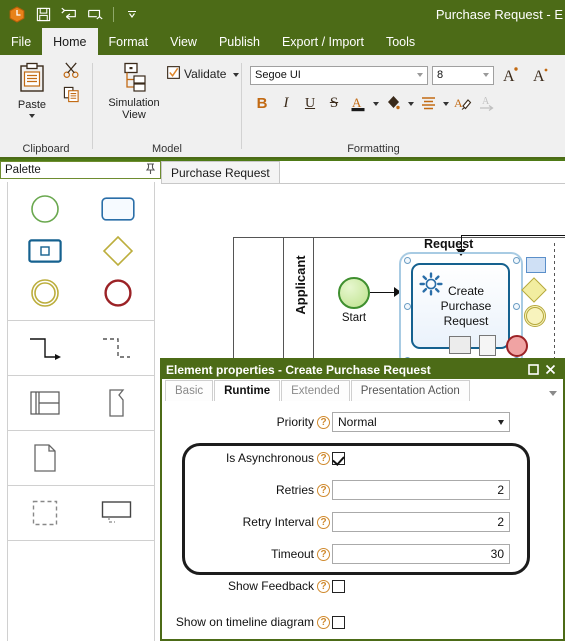 The image size is (565, 641). Describe the element at coordinates (354, 293) in the screenshot. I see `start-event-node` at that location.